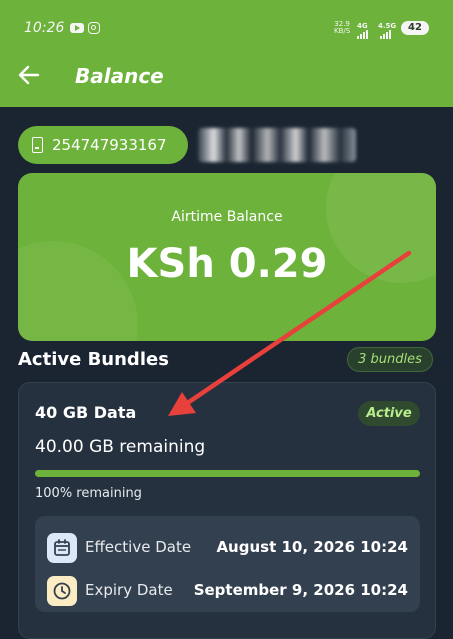  Describe the element at coordinates (227, 217) in the screenshot. I see `airtime-label: Airtime Balance` at that location.